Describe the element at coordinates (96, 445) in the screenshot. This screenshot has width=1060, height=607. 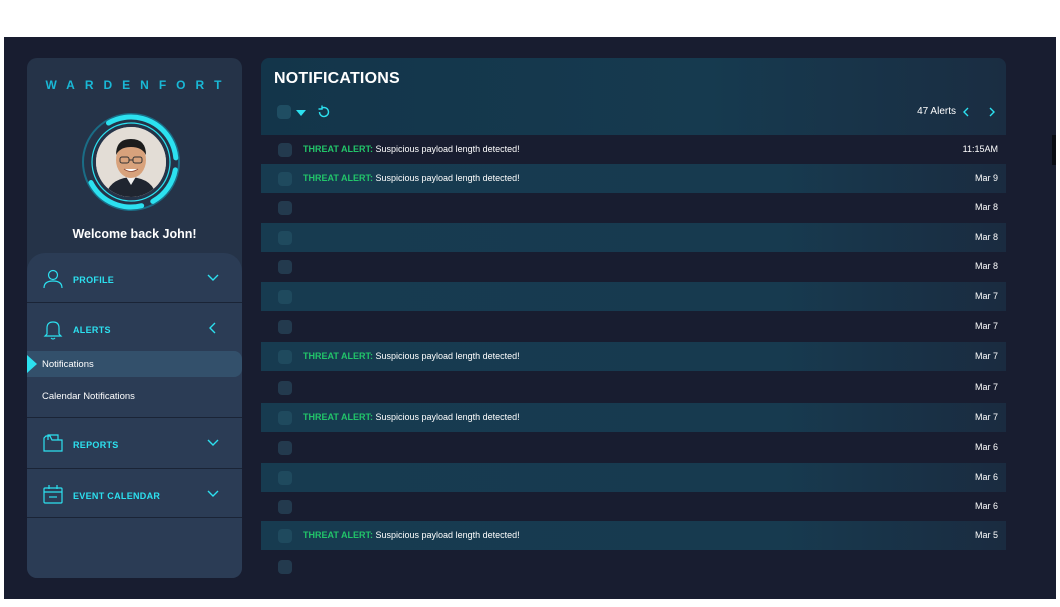
I see `sidebar-item-label: REPORTS` at that location.